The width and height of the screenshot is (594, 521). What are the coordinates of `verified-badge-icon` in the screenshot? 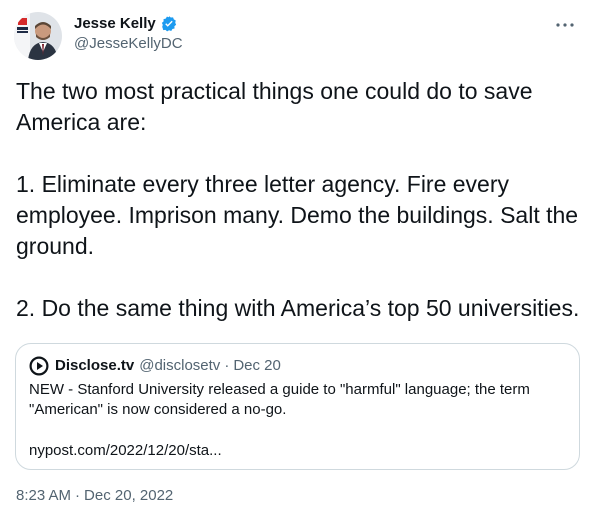 It's located at (169, 24).